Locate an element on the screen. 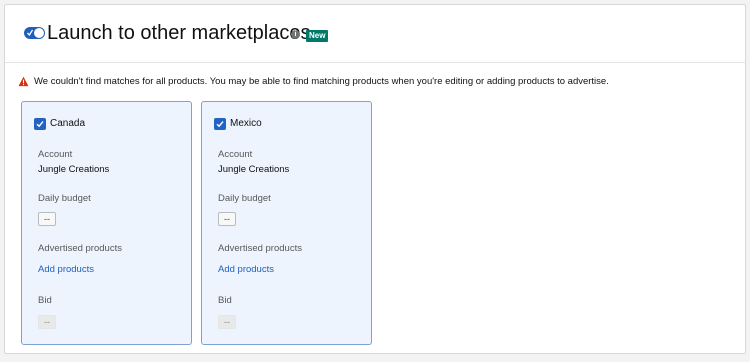 This screenshot has height=362, width=750. warning-icon is located at coordinates (23, 81).